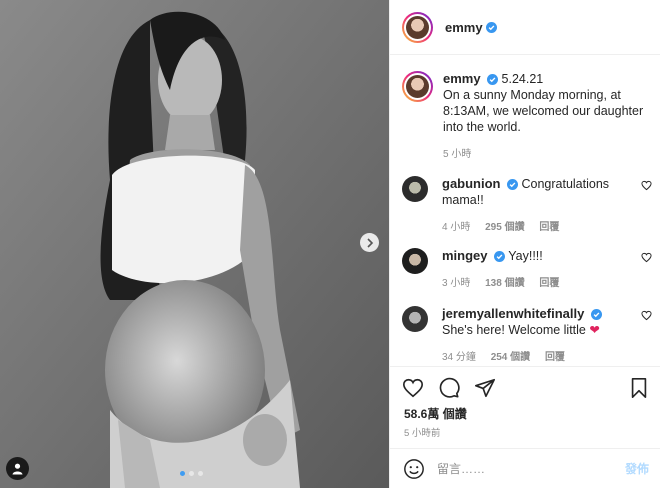 The height and width of the screenshot is (488, 660). Describe the element at coordinates (471, 183) in the screenshot. I see `comment-username: gabunion` at that location.